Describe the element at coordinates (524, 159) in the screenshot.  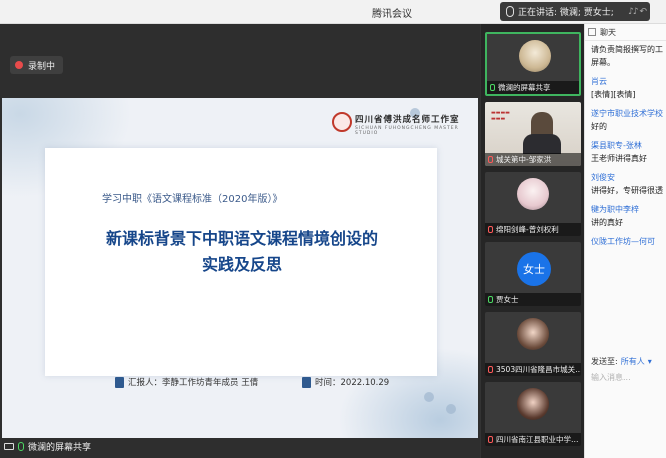
I see `participant-name: 城关第中-邹家洪` at that location.